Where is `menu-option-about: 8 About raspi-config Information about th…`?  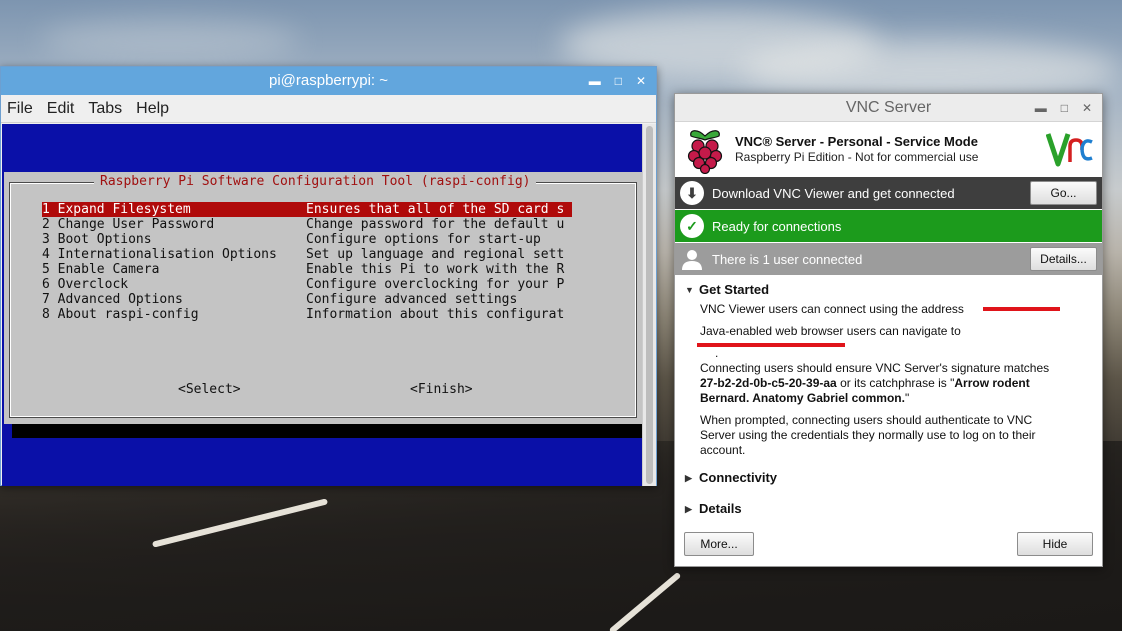
menu-option-about: 8 About raspi-config Information about th… is located at coordinates (303, 314).